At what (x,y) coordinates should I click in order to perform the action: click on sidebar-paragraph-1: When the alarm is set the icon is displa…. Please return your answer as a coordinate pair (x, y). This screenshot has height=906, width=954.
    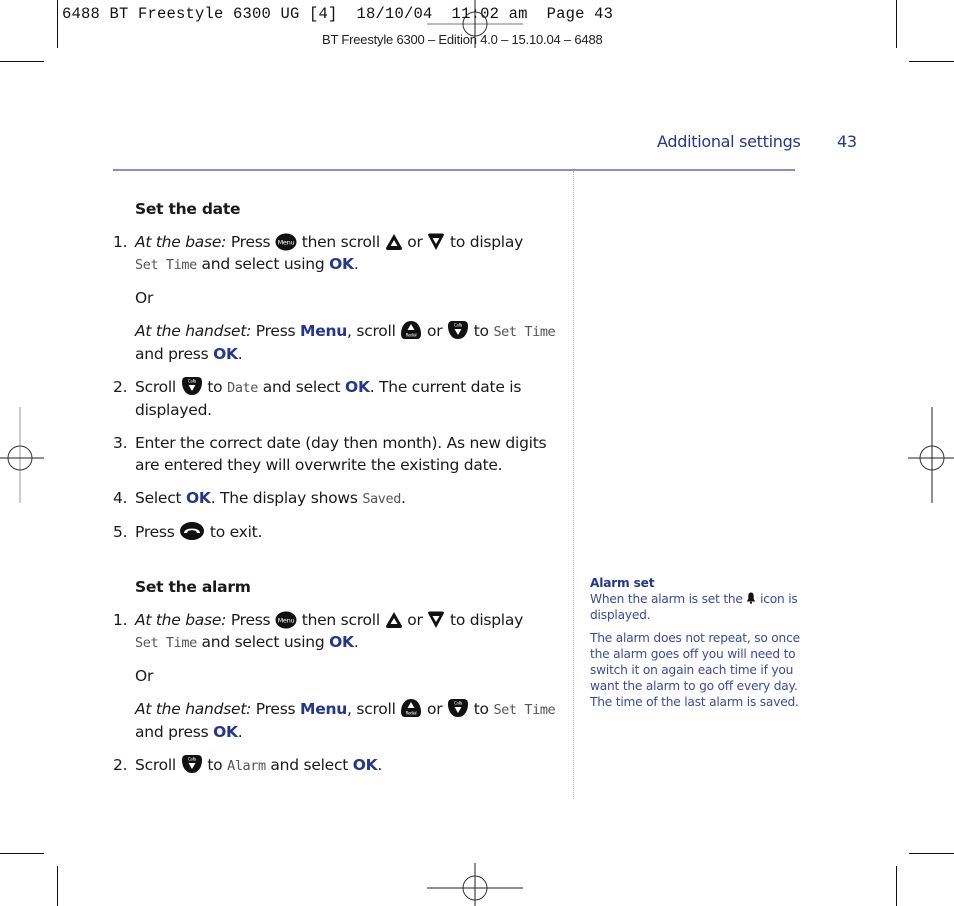
    Looking at the image, I should click on (695, 608).